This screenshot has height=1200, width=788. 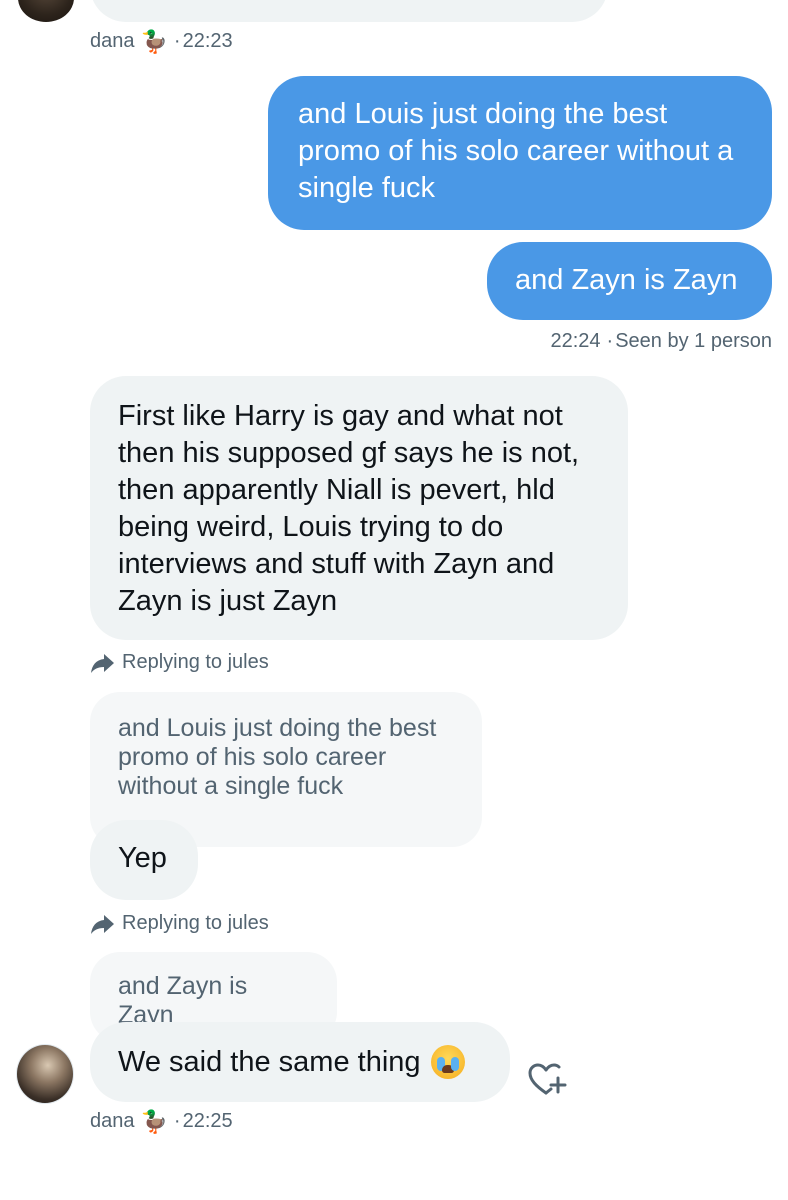 I want to click on received-message-bubble: We said the same thing, so click(x=300, y=1062).